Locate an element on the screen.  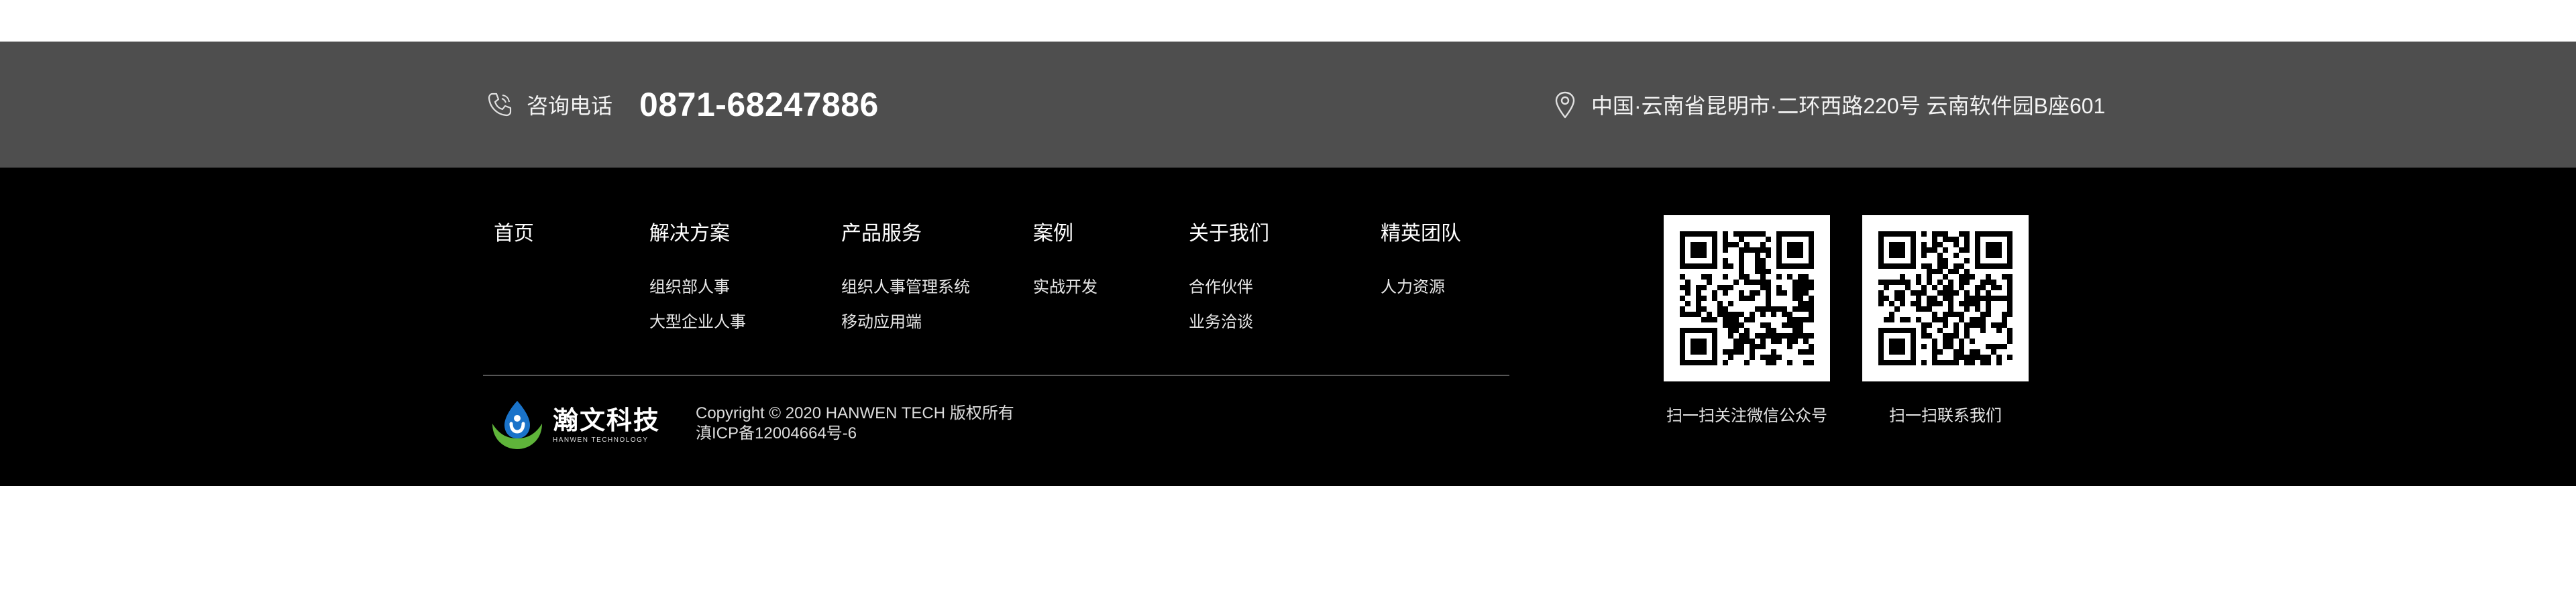
icp-license: 滇ICP备12004664号-6 is located at coordinates (855, 434).